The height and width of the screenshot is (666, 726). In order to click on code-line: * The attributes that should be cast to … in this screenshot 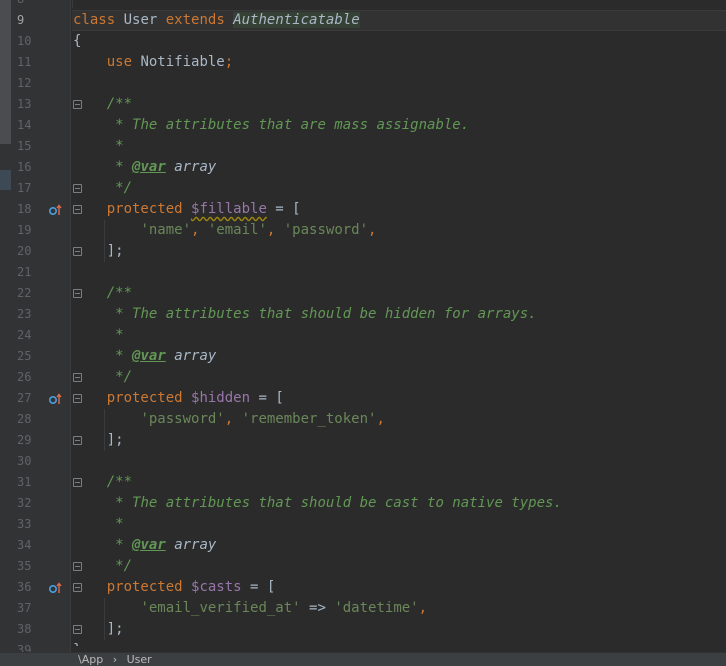, I will do `click(338, 503)`.